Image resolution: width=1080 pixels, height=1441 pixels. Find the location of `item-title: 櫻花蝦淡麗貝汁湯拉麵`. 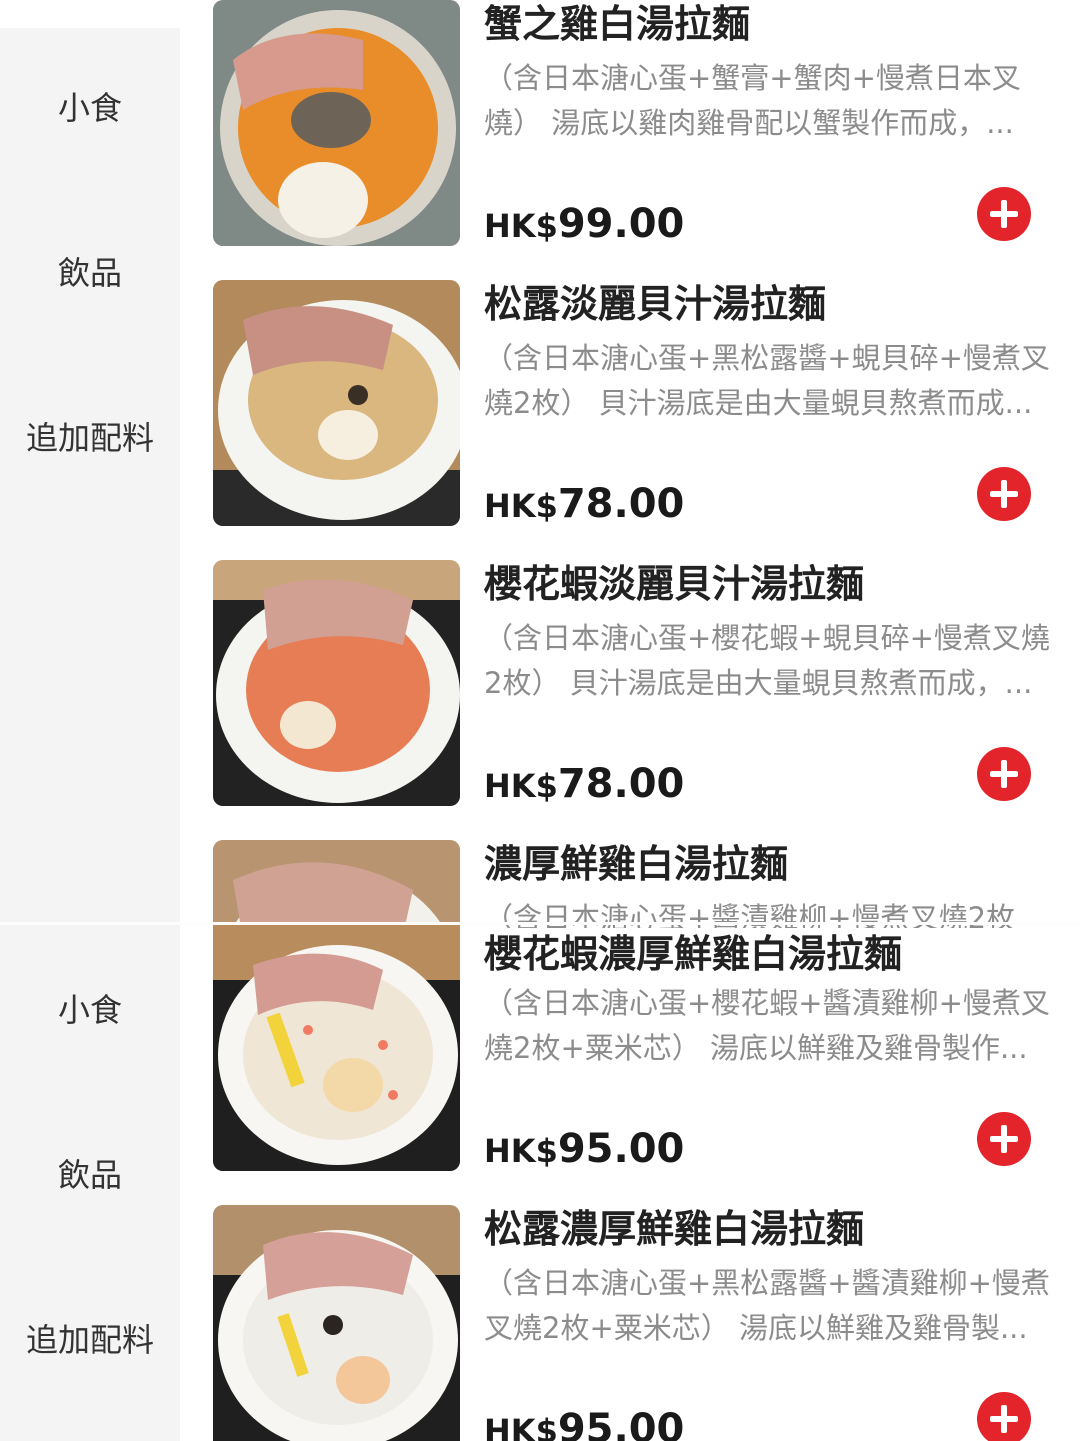

item-title: 櫻花蝦淡麗貝汁湯拉麵 is located at coordinates (674, 584).